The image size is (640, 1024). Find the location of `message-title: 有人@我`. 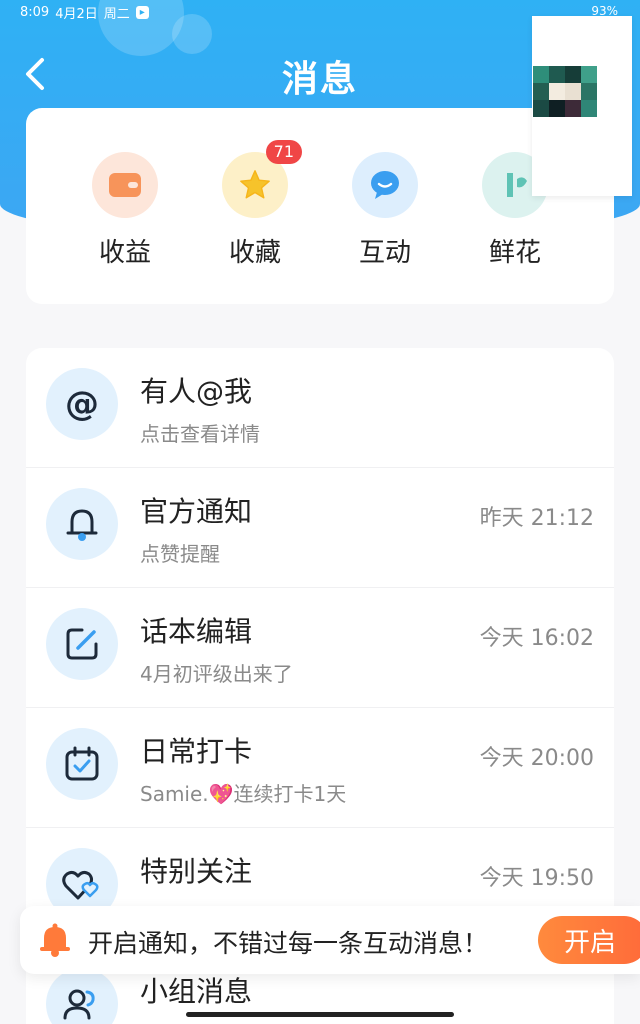

message-title: 有人@我 is located at coordinates (196, 391).